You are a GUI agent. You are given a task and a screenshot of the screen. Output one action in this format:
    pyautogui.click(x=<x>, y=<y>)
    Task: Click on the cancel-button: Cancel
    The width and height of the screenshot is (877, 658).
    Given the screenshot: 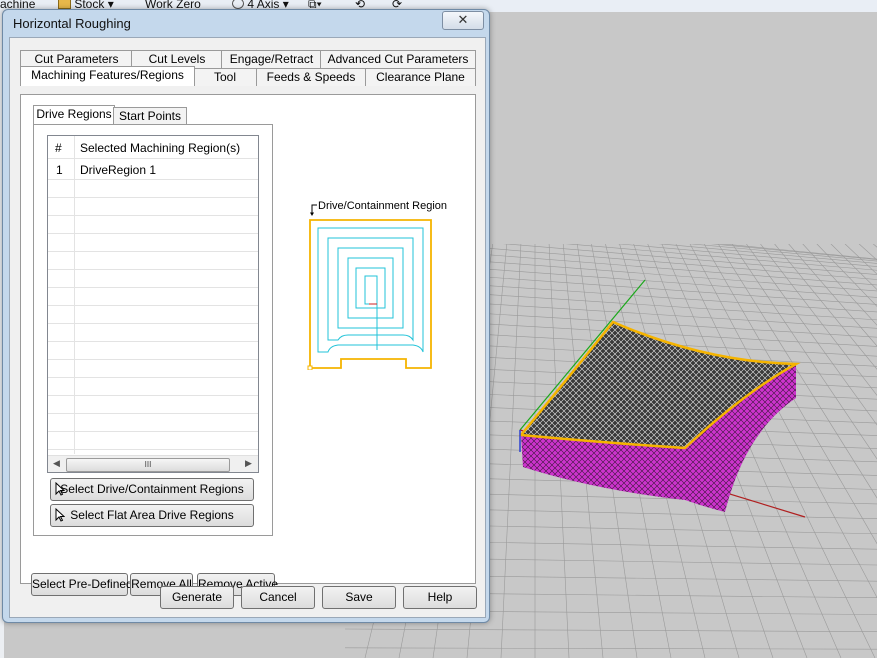 What is the action you would take?
    pyautogui.click(x=278, y=597)
    